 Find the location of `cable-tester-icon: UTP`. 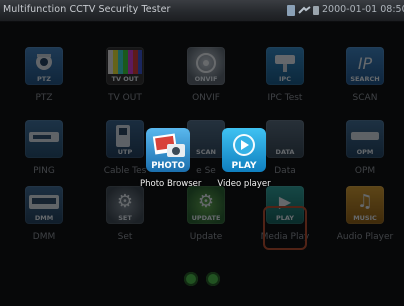

cable-tester-icon: UTP is located at coordinates (125, 139).